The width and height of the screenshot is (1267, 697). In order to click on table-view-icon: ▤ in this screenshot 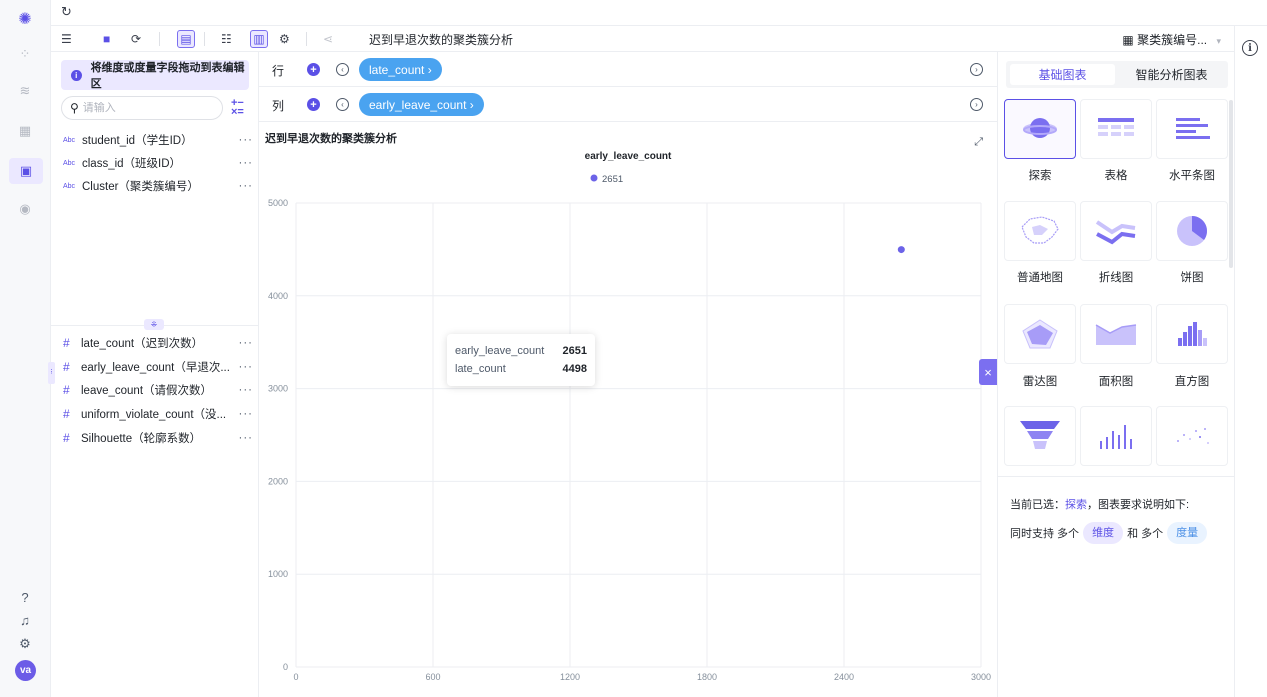, I will do `click(186, 39)`.